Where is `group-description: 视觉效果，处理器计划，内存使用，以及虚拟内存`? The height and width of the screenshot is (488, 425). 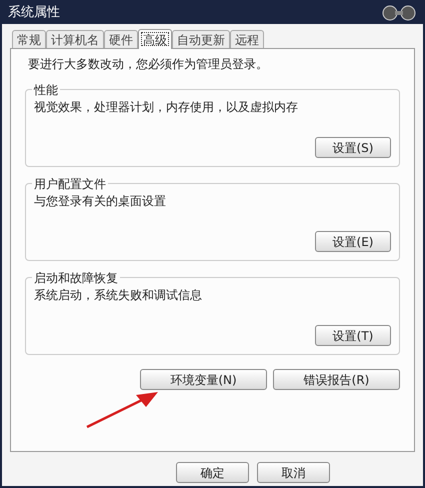 group-description: 视觉效果，处理器计划，内存使用，以及虚拟内存 is located at coordinates (166, 107).